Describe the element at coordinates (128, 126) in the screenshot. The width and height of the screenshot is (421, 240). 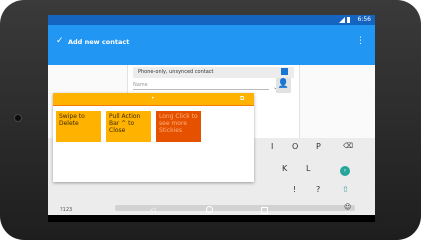
I see `sticky-note: Pull Action Bar ^ to Close` at that location.